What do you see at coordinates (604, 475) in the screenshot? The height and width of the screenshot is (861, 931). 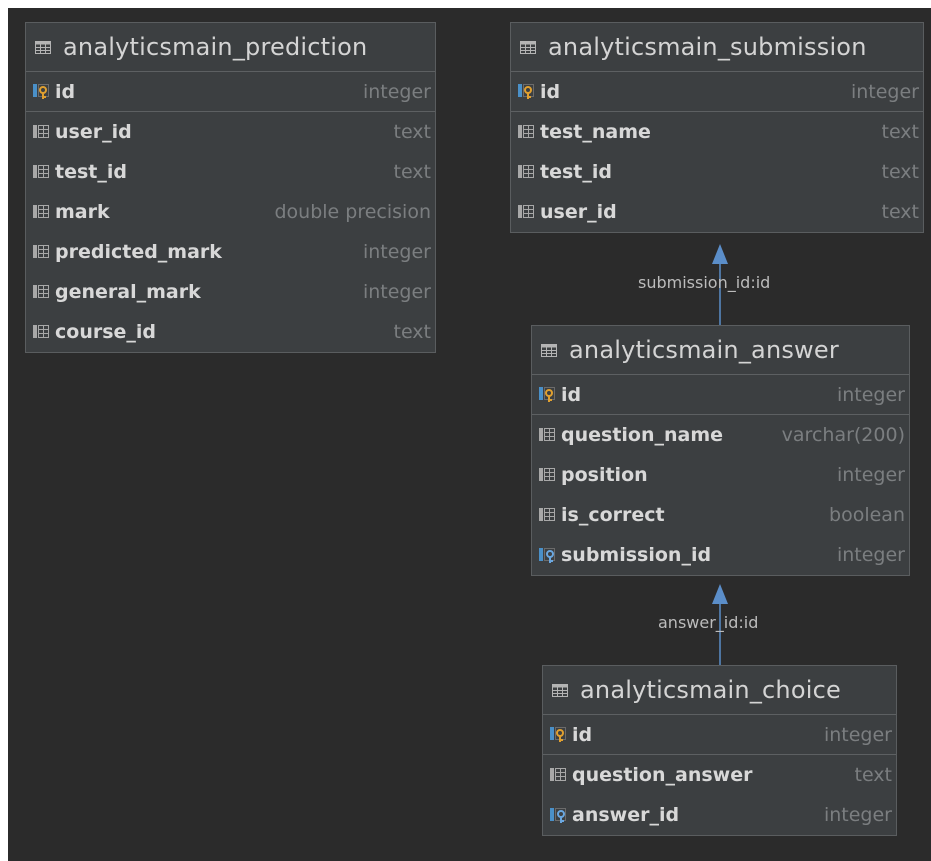 I see `column-name: position` at bounding box center [604, 475].